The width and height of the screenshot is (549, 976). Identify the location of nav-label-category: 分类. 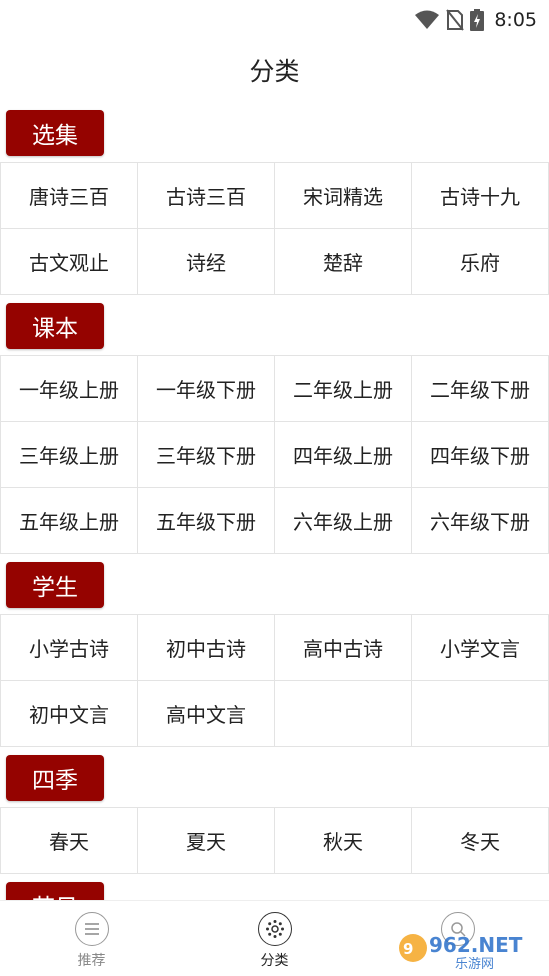
(274, 961).